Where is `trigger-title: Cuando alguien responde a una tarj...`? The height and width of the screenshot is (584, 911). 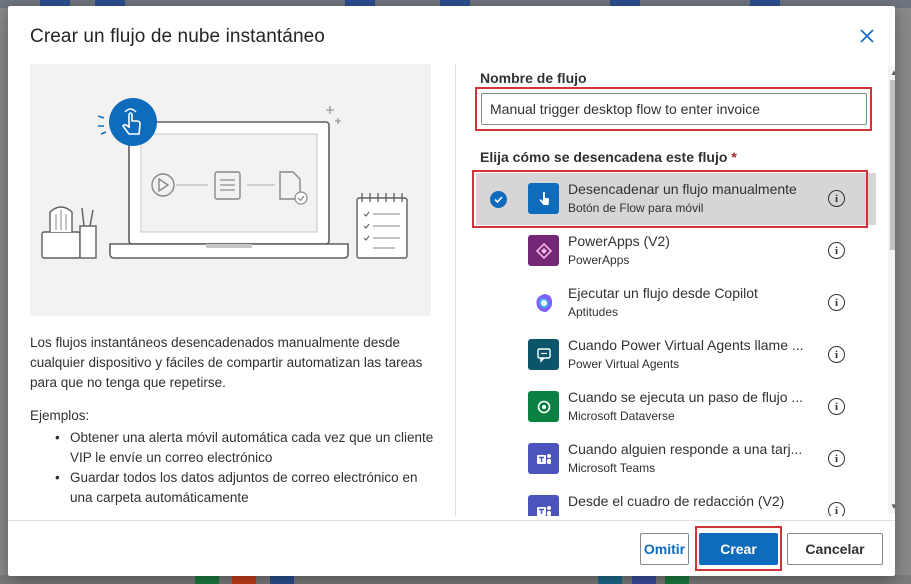 trigger-title: Cuando alguien responde a una tarj... is located at coordinates (685, 449).